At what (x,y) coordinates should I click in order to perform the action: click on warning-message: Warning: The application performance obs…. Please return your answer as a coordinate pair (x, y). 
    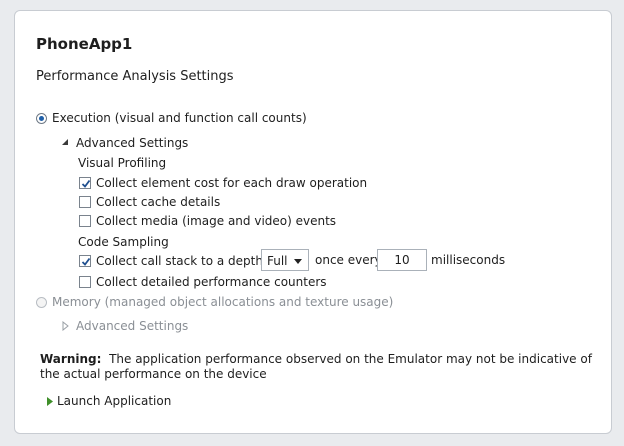
    Looking at the image, I should click on (320, 367).